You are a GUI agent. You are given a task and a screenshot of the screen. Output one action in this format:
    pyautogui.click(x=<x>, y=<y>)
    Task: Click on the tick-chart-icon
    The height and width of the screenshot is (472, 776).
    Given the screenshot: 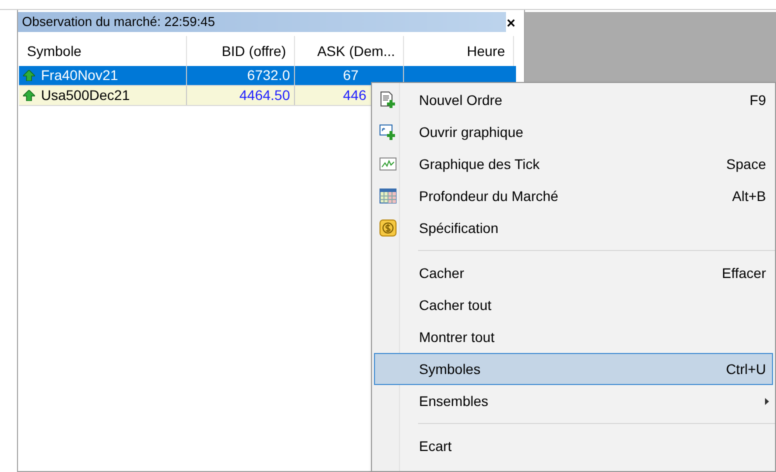 What is the action you would take?
    pyautogui.click(x=388, y=164)
    